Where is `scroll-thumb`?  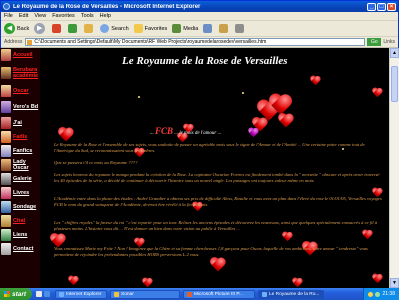
scroll-thumb is located at coordinates (394, 84).